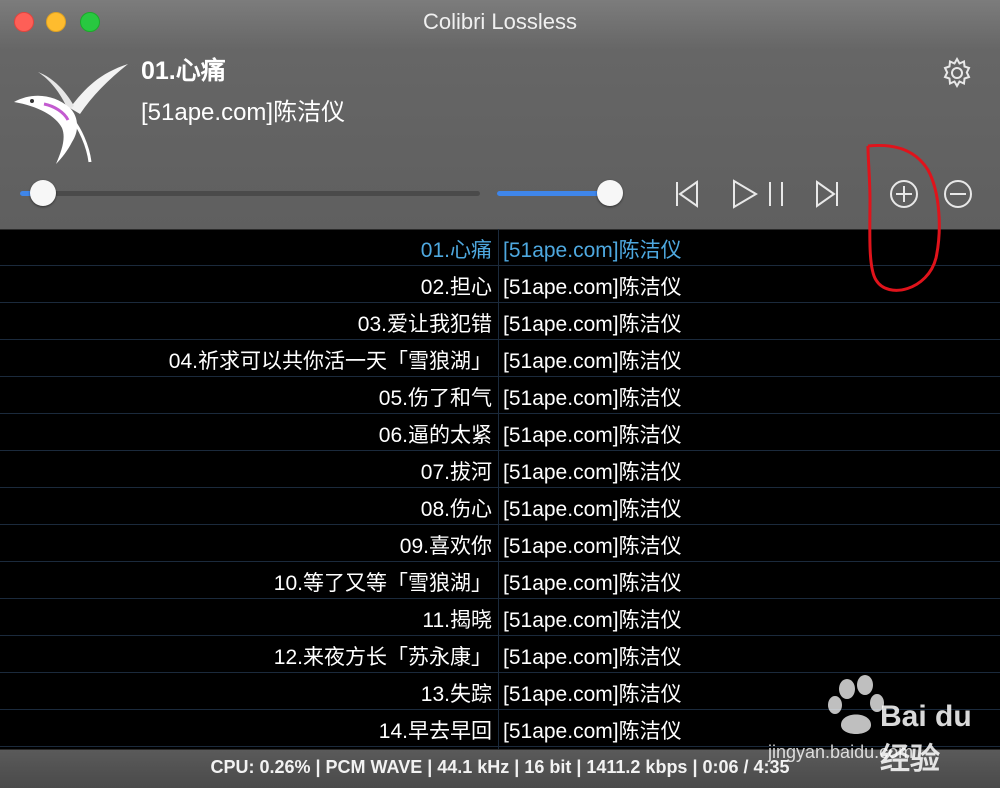  I want to click on next-button, so click(828, 194).